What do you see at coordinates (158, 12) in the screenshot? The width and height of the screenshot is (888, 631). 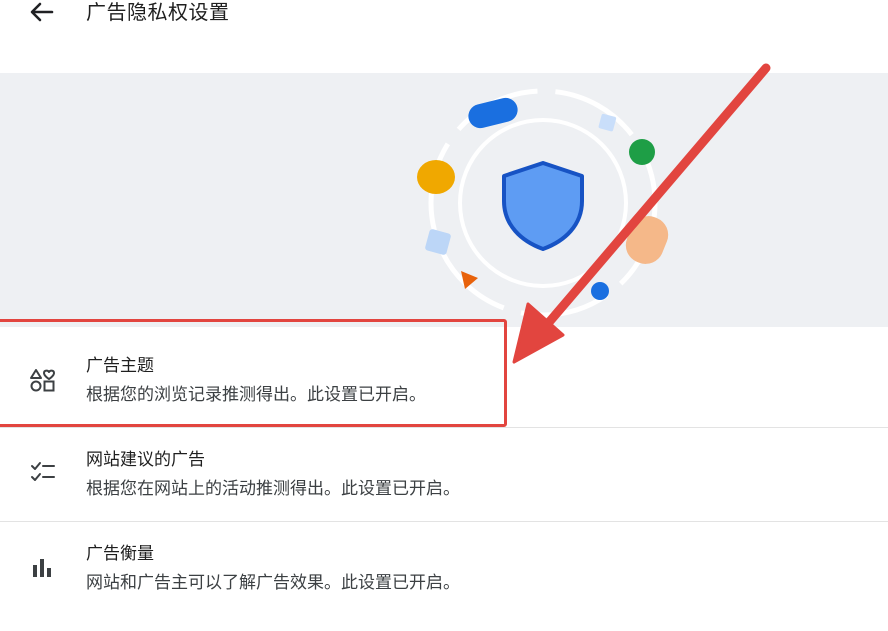 I see `page-title: 广告隐私权设置` at bounding box center [158, 12].